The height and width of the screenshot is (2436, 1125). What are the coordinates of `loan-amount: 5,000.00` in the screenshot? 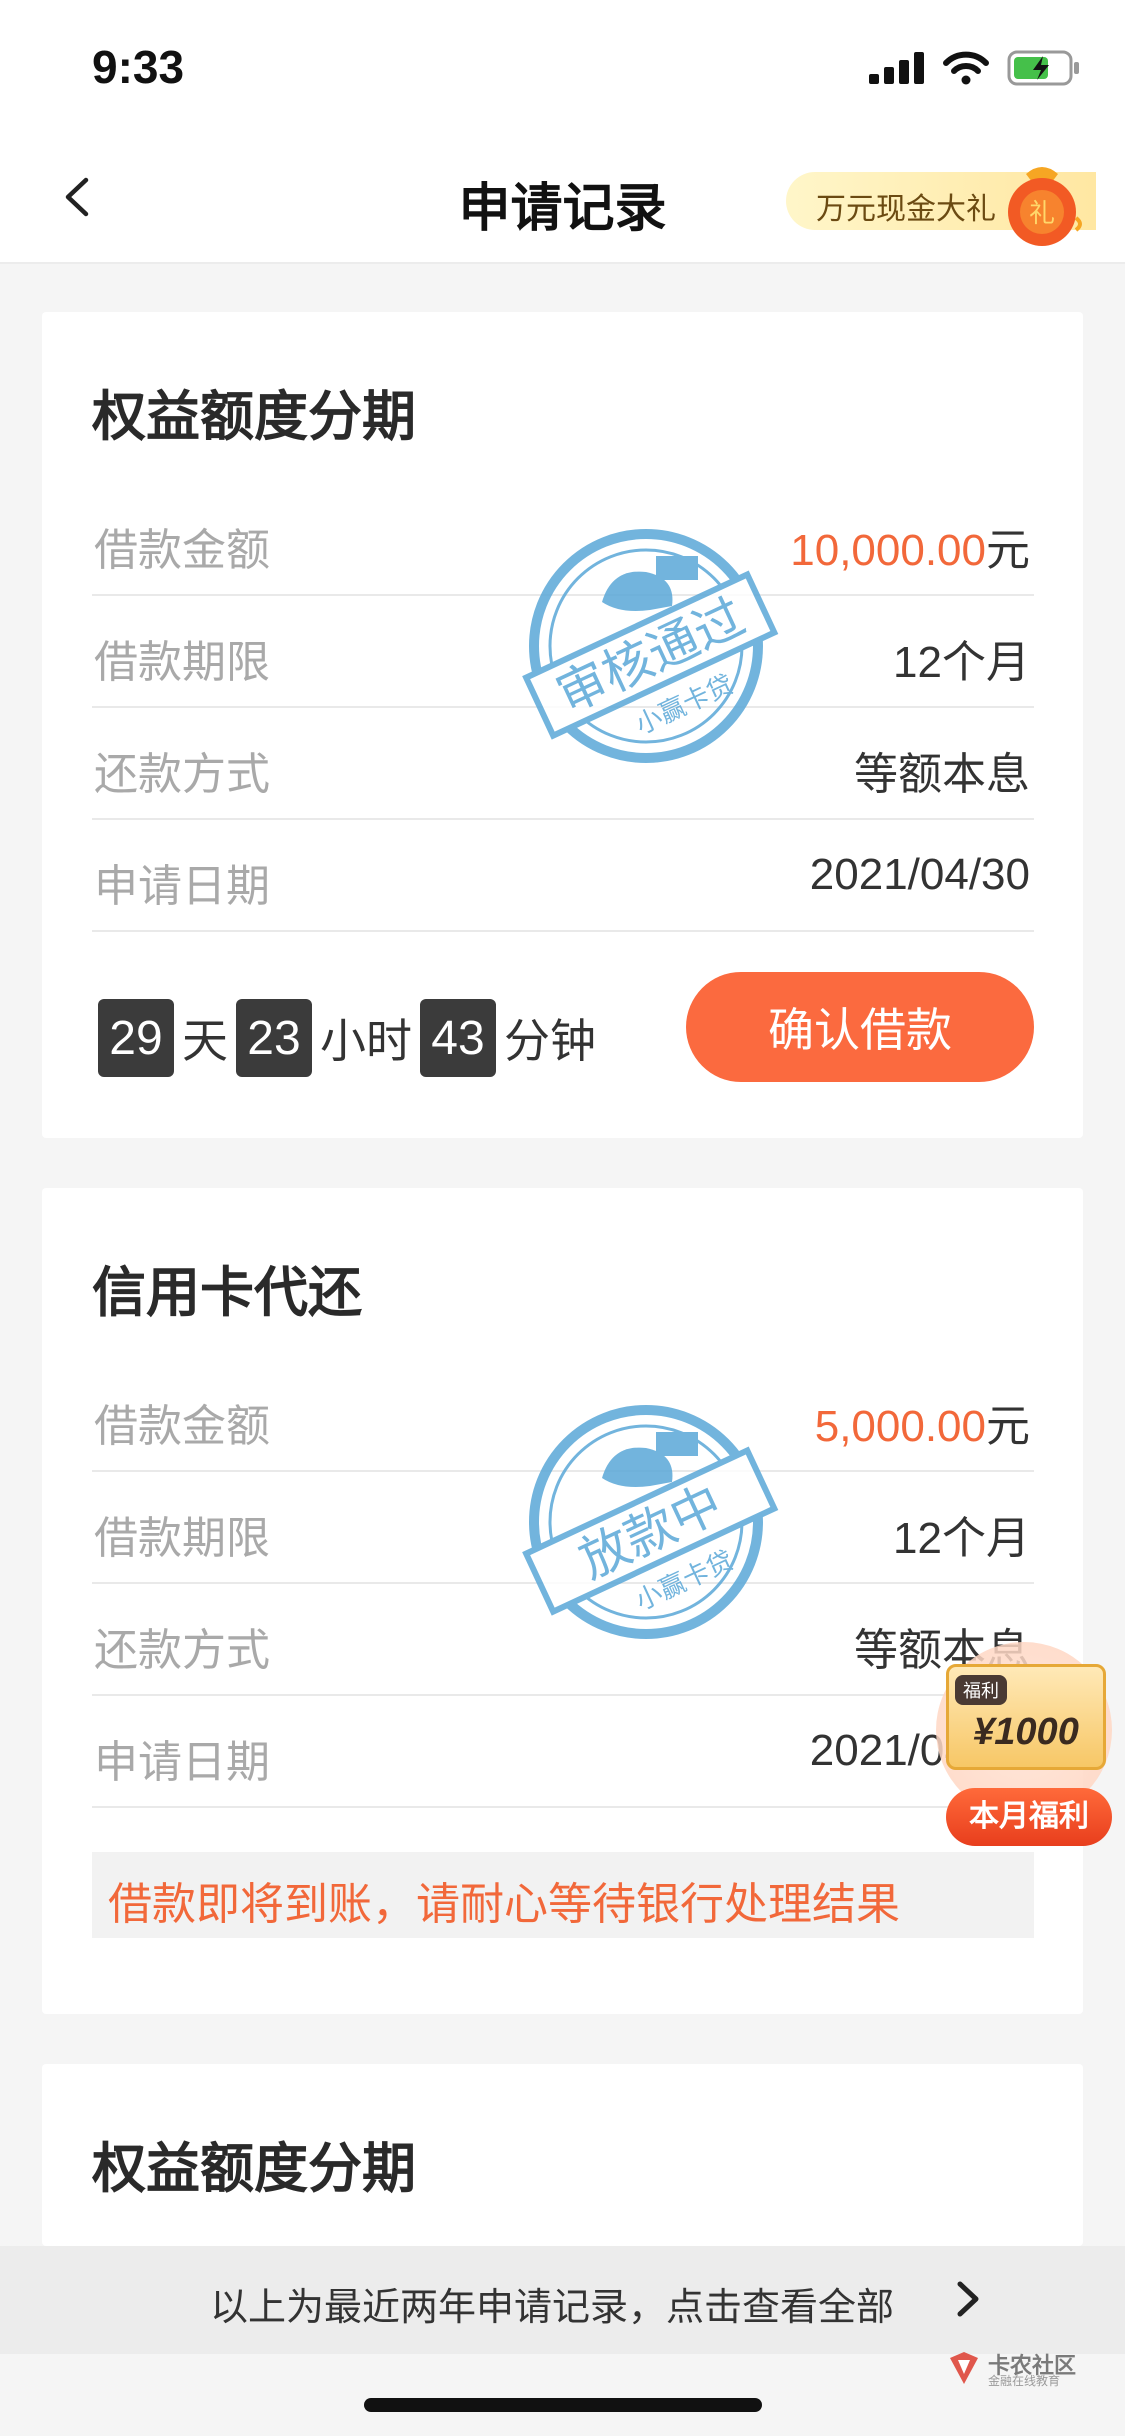 It's located at (900, 1426).